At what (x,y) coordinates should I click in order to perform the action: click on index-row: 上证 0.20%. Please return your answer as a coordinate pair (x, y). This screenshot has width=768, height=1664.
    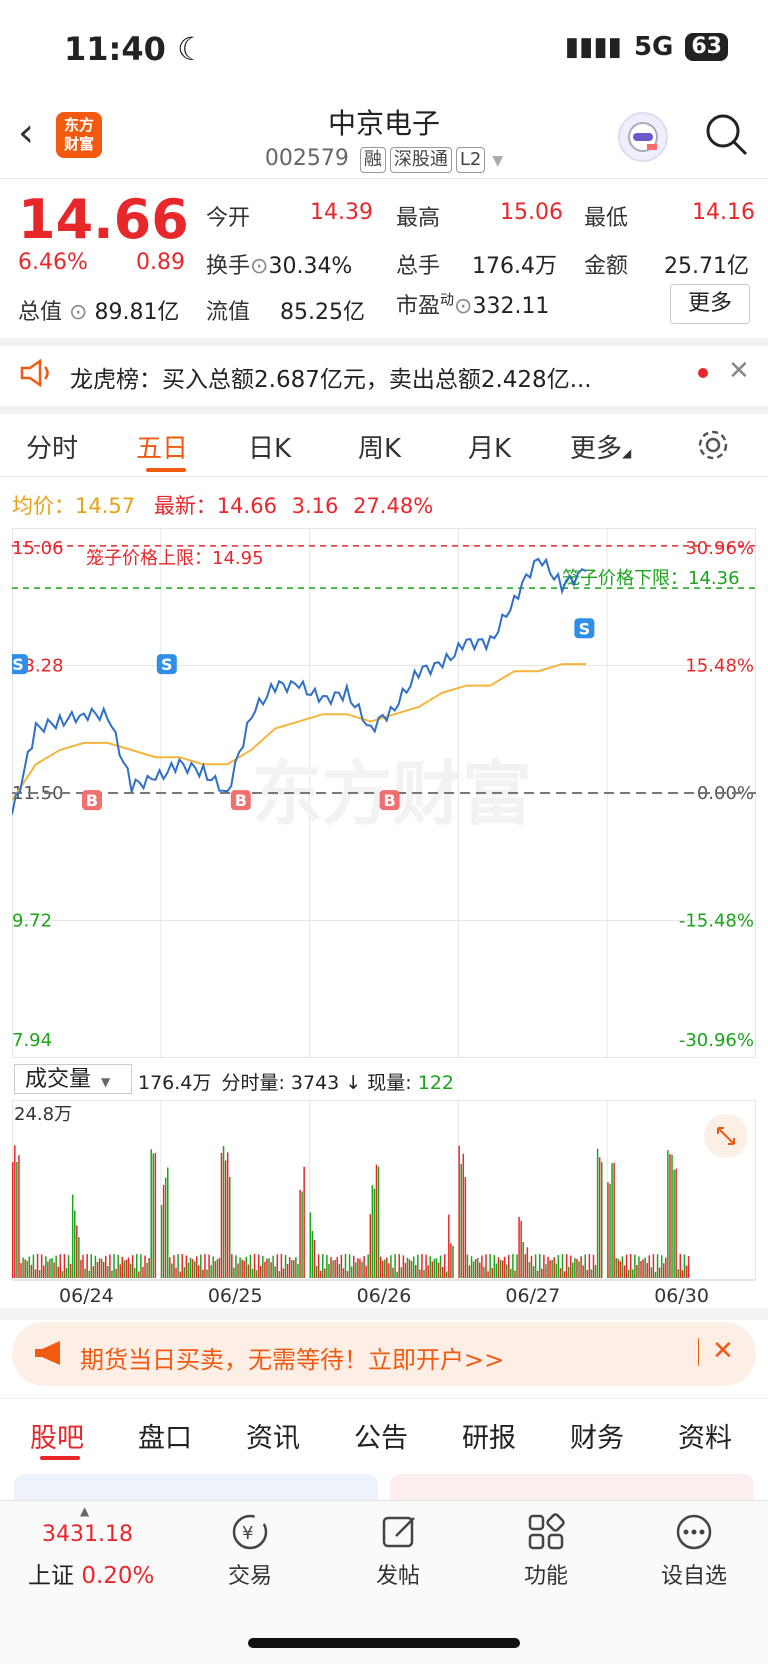
    Looking at the image, I should click on (91, 1573).